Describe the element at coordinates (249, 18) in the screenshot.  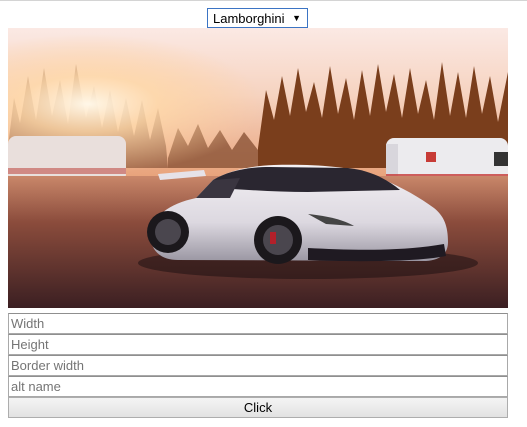
I see `car-select-value: Lamborghini` at that location.